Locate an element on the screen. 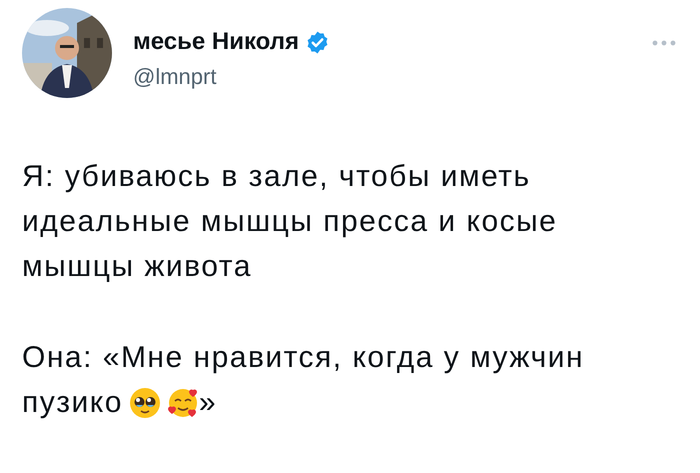 The height and width of the screenshot is (473, 700). closing-quote: » is located at coordinates (208, 403).